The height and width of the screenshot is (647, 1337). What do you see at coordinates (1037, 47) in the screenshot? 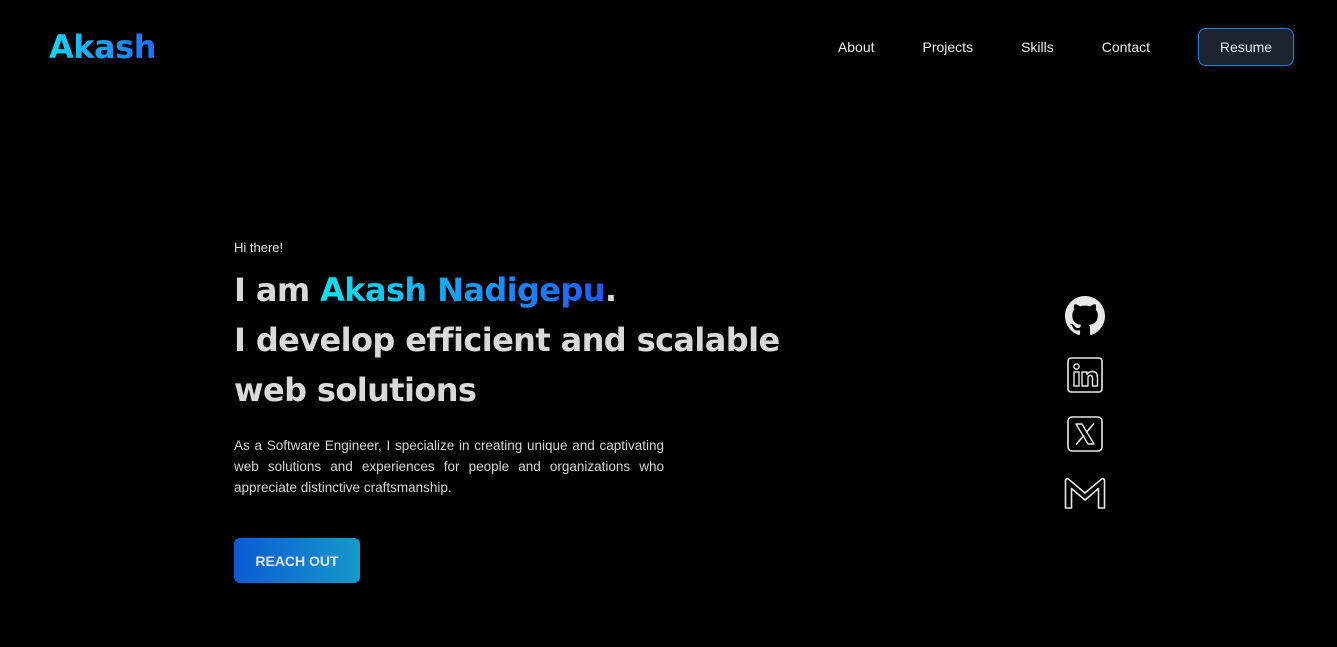
I see `nav-skills: Skills` at bounding box center [1037, 47].